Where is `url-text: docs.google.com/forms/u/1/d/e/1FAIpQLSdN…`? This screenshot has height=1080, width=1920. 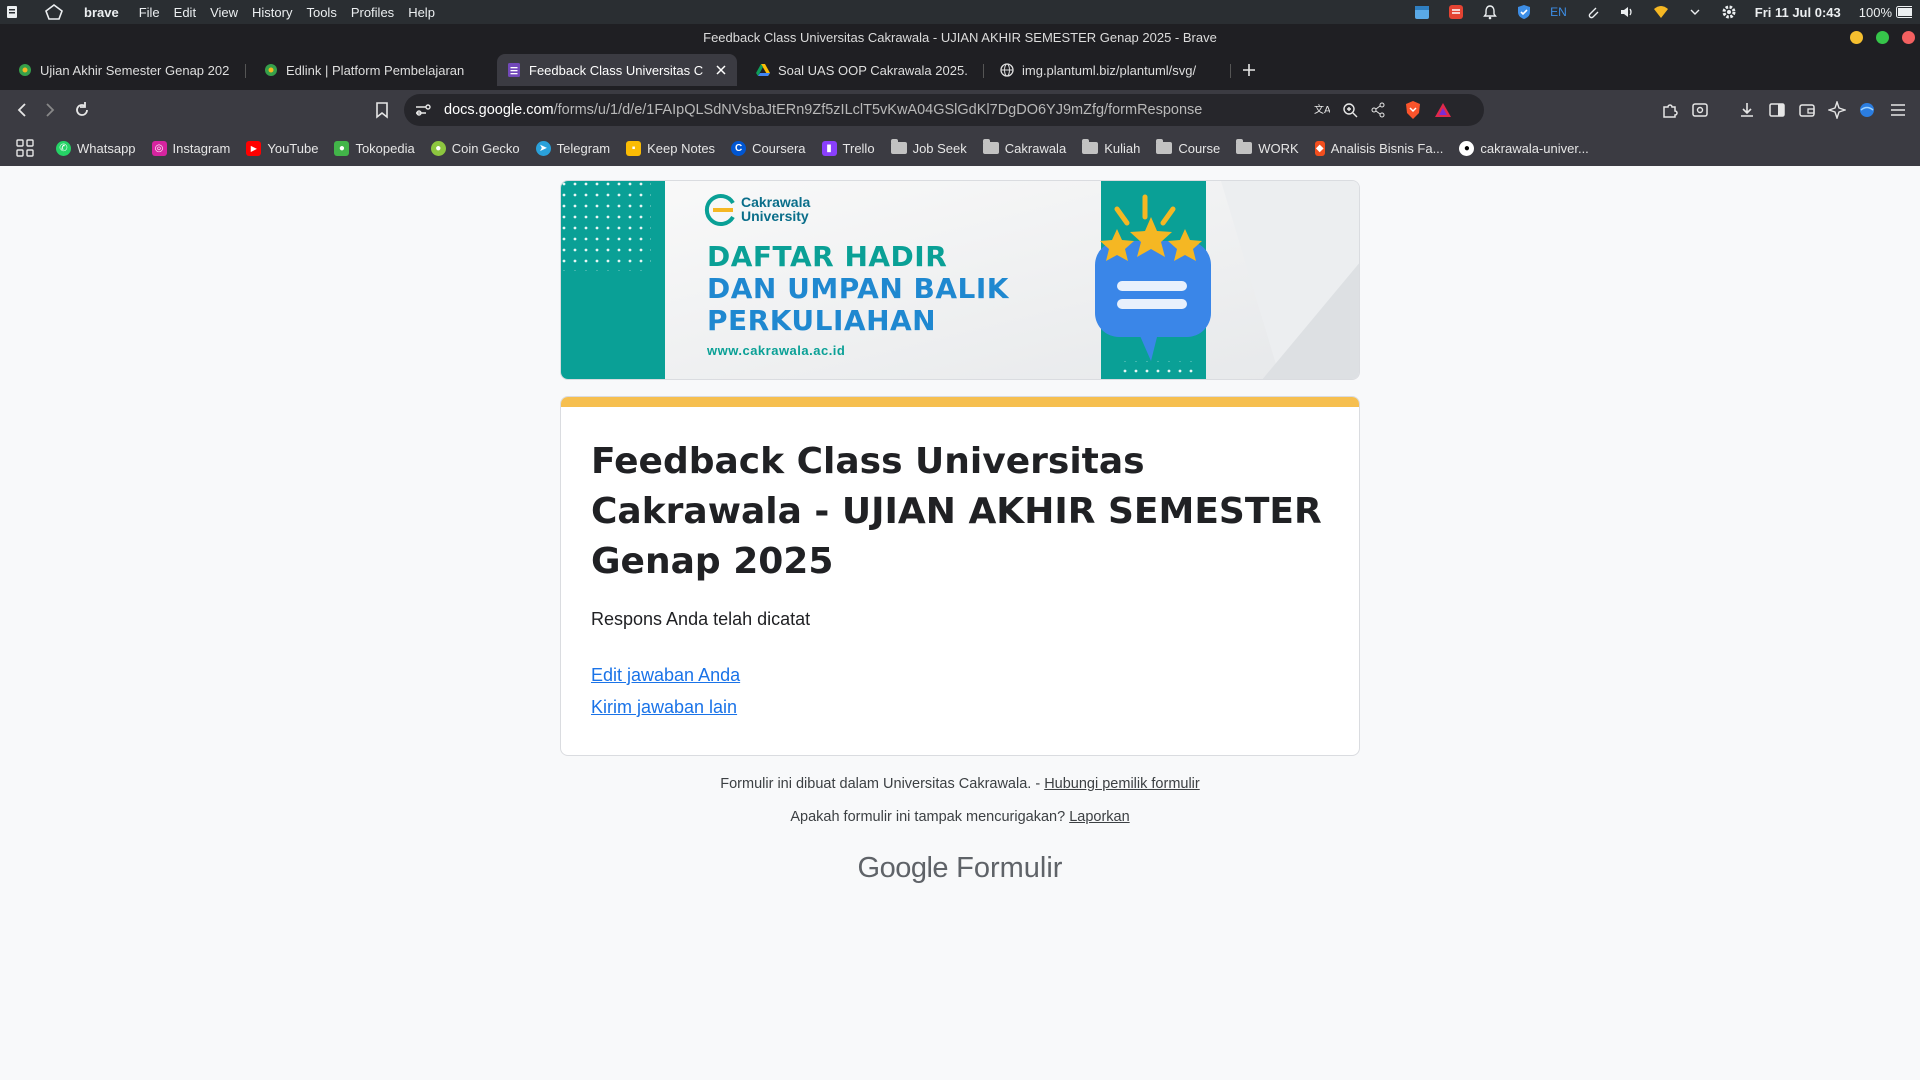 url-text: docs.google.com/forms/u/1/d/e/1FAIpQLSdN… is located at coordinates (823, 110).